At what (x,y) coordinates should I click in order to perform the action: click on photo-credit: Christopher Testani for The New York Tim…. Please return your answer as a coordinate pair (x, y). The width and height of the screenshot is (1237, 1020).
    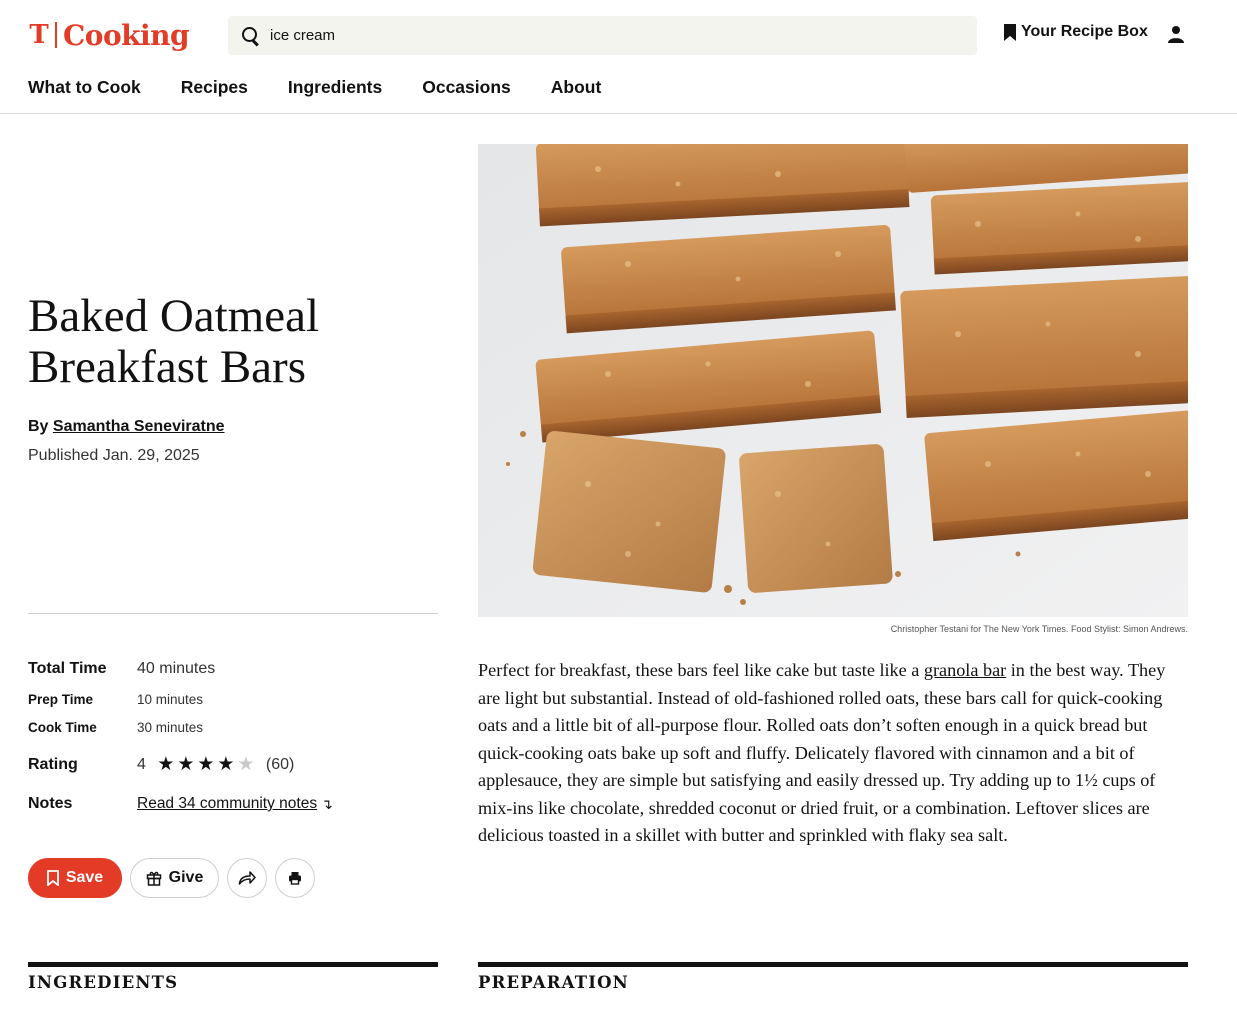
    Looking at the image, I should click on (1039, 629).